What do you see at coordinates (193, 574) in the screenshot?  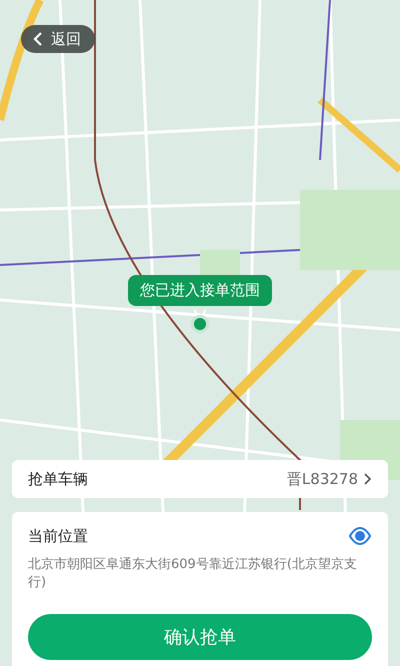 I see `address-text: 北京市朝阳区阜通东大街609号靠近江苏银行(北京望京支行)` at bounding box center [193, 574].